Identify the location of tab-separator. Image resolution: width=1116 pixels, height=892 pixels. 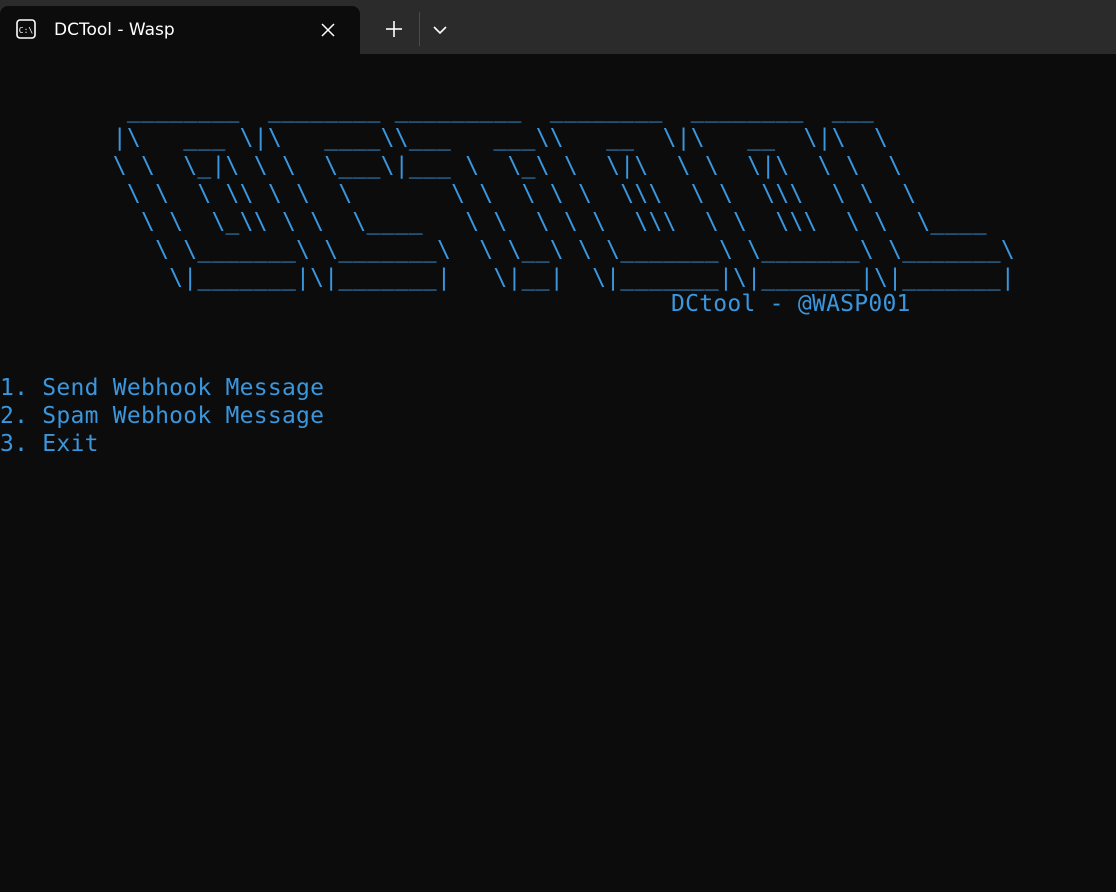
(419, 29).